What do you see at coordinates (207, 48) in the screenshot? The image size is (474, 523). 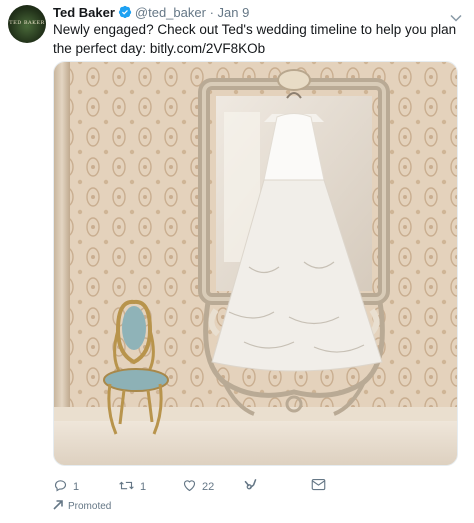 I see `tweet-link: bitly.com/2VF8KOb` at bounding box center [207, 48].